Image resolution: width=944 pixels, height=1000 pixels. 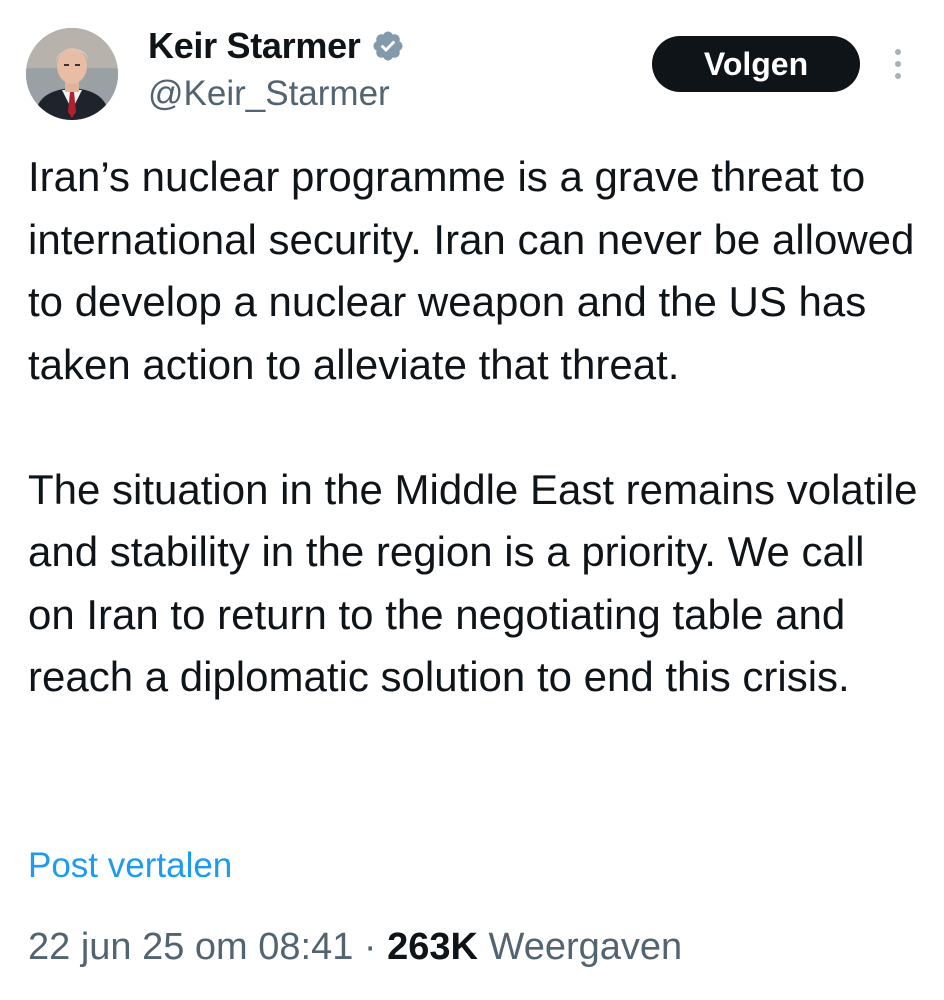 What do you see at coordinates (585, 947) in the screenshot?
I see `views-label: Weergaven` at bounding box center [585, 947].